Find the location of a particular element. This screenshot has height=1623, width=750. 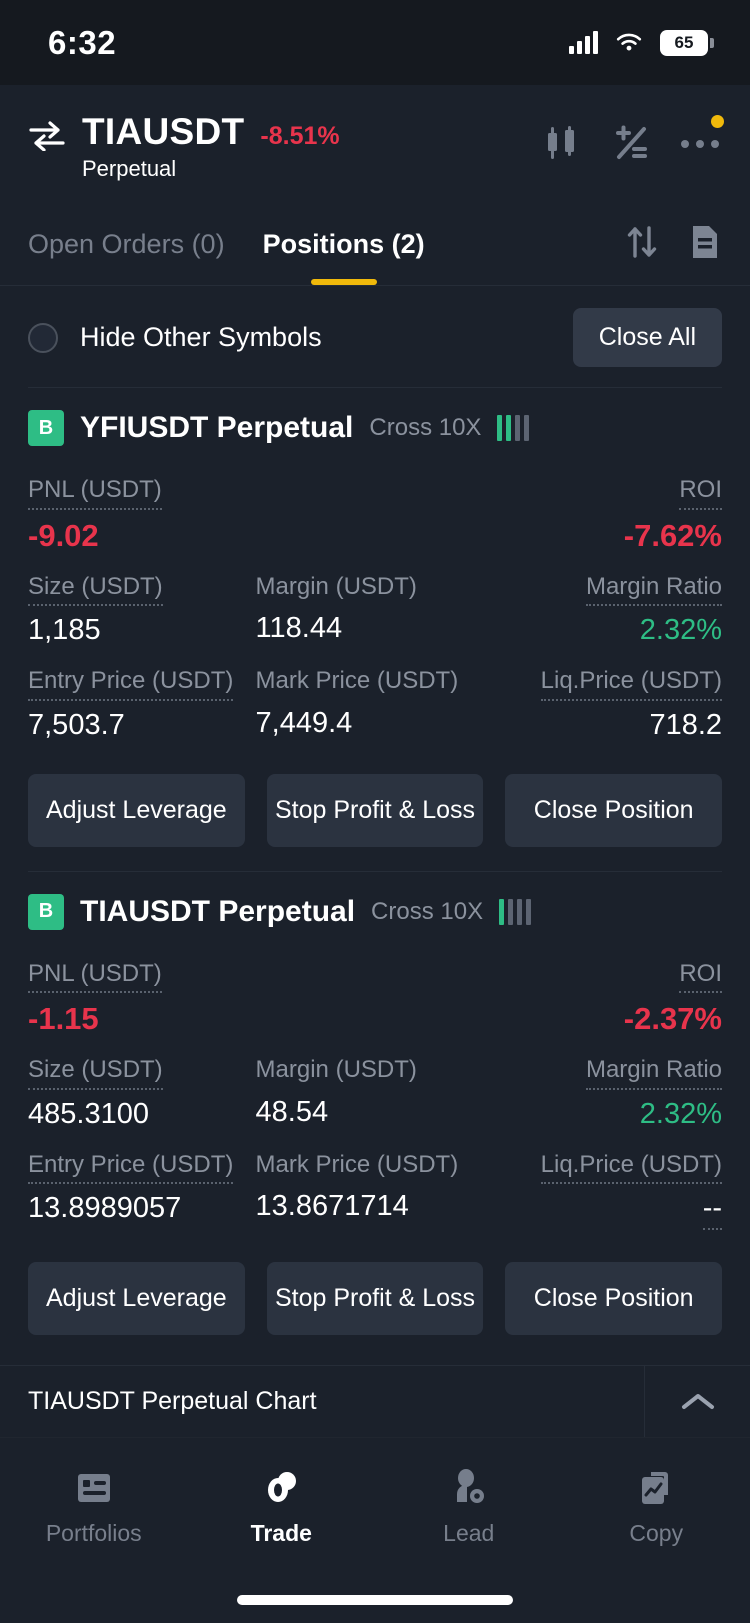

position-pnl-row: PNL (USDT) -9.02 ROI -7.62% is located at coordinates (375, 510).